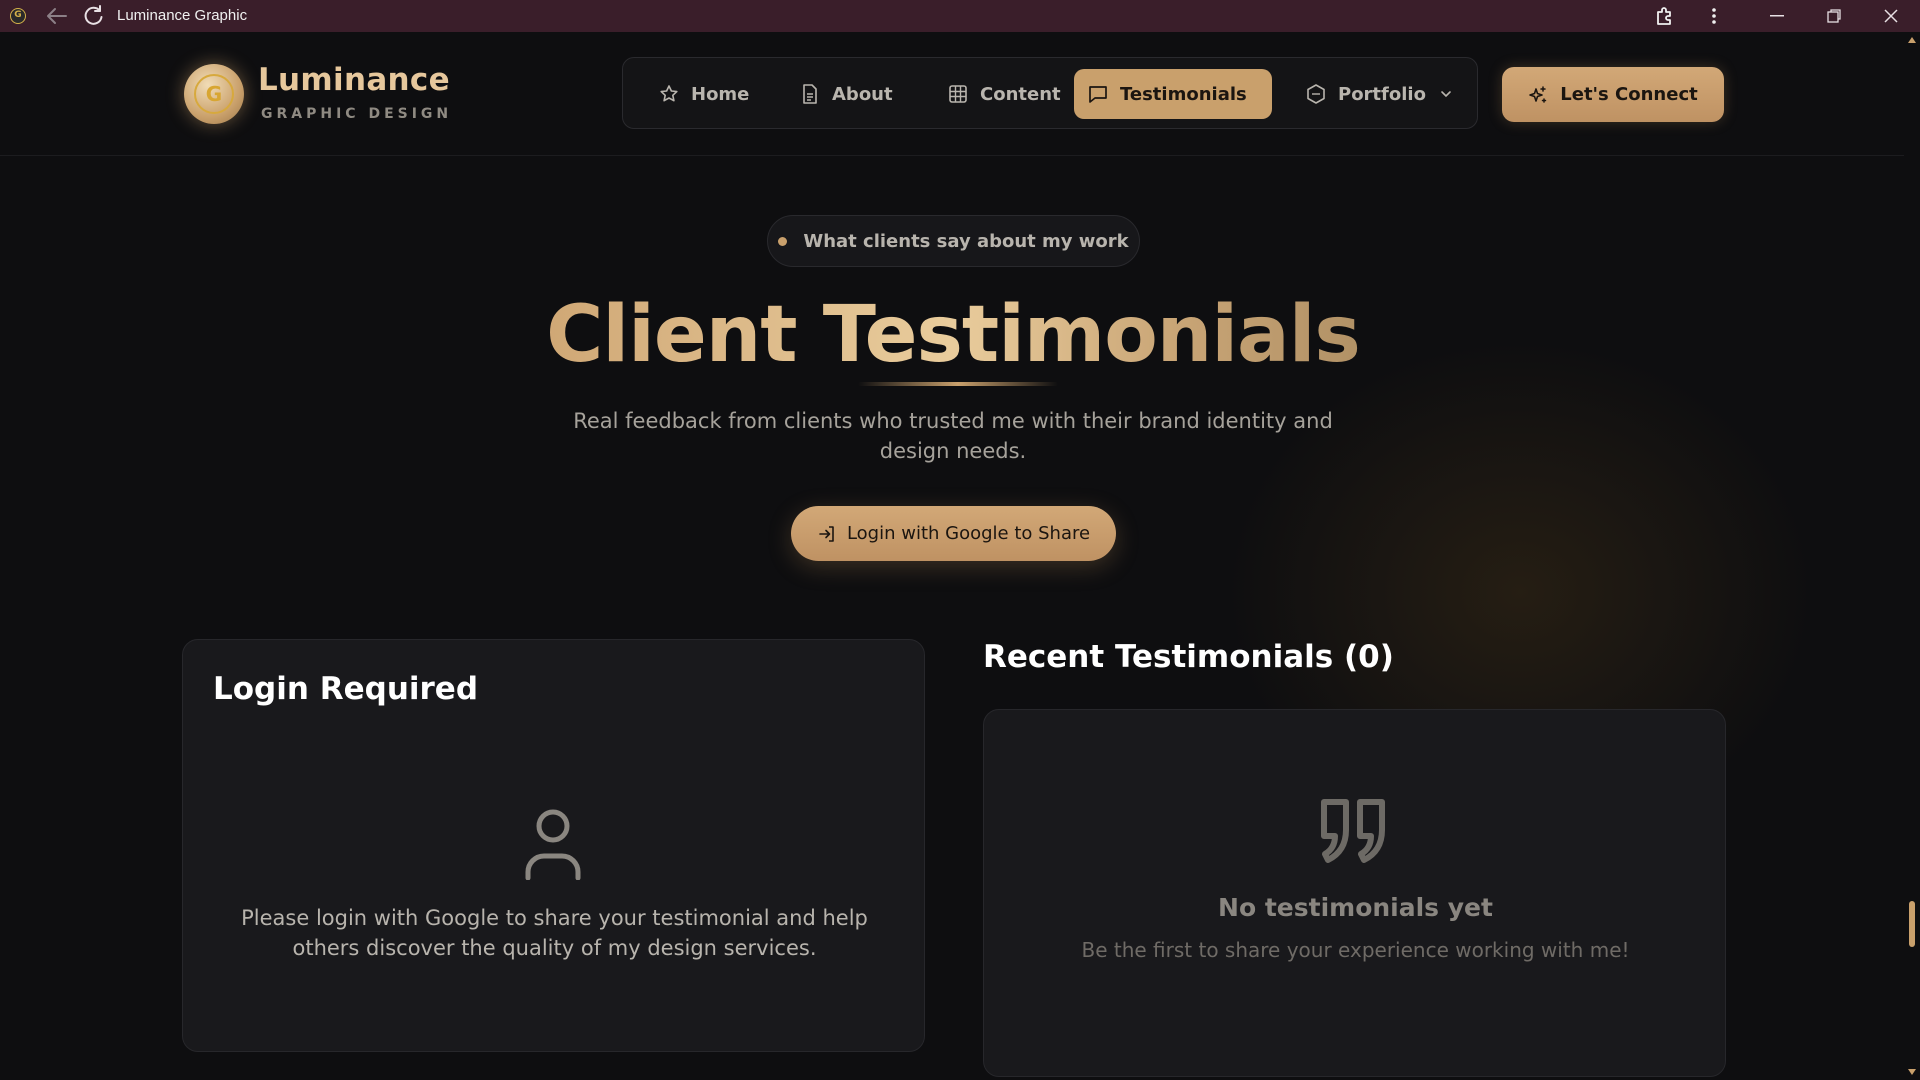  I want to click on app-favicon-icon: G, so click(18, 16).